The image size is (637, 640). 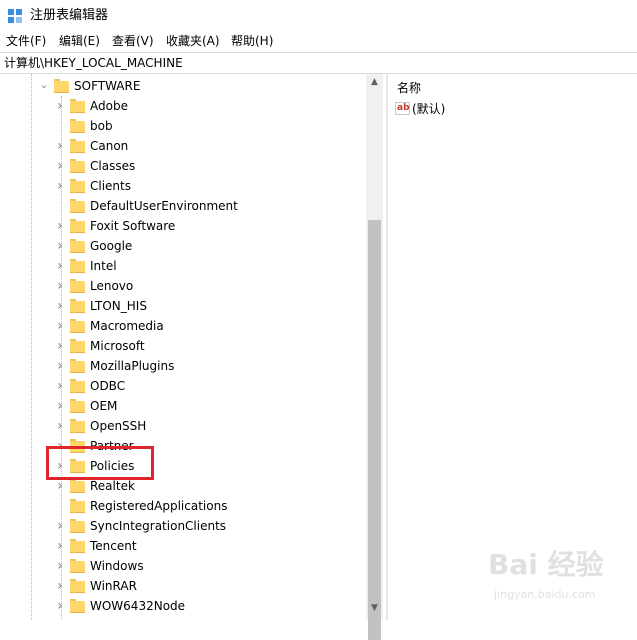 I want to click on tree-node: › WinRAR, so click(x=204, y=586).